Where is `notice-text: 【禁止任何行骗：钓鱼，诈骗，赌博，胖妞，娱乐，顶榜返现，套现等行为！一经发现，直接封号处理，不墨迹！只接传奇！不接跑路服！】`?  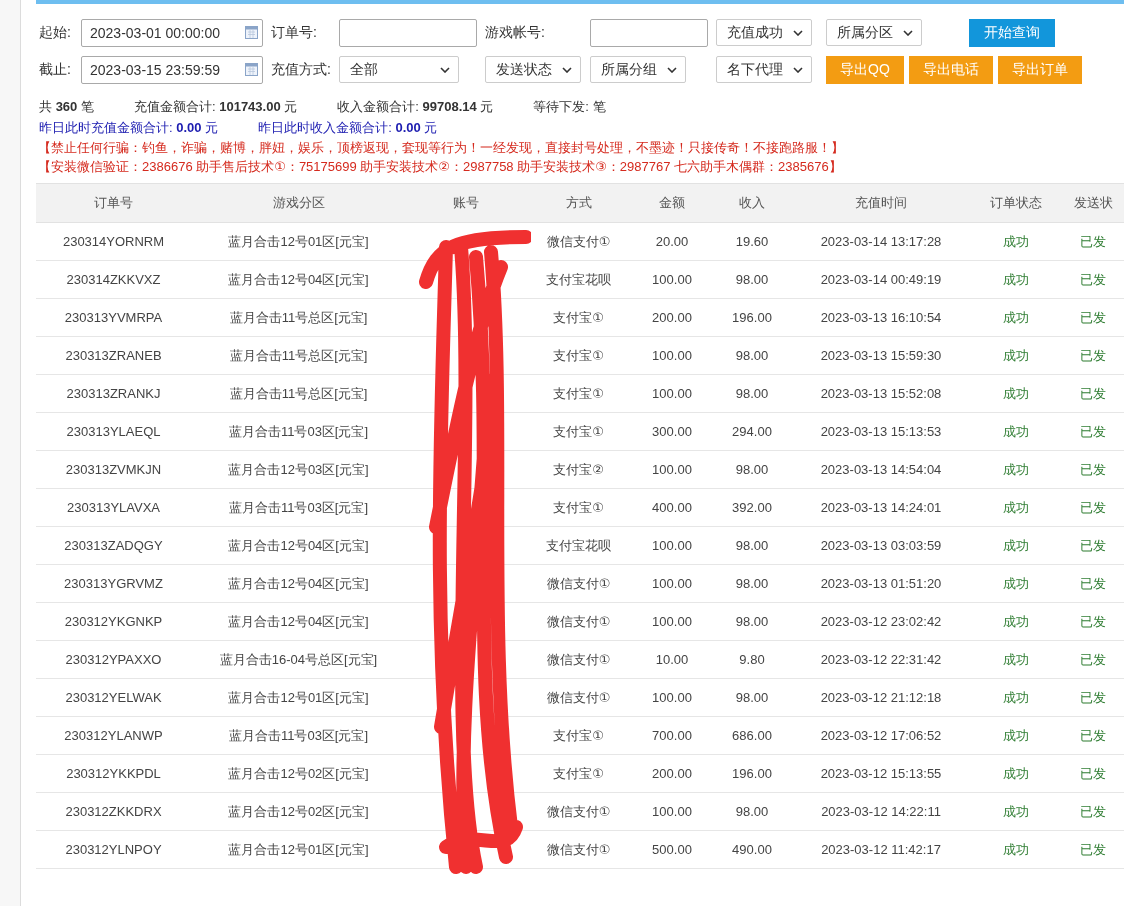
notice-text: 【禁止任何行骗：钓鱼，诈骗，赌博，胖妞，娱乐，顶榜返现，套现等行为！一经发现，直接封号处理，不墨迹！只接传奇！不接跑路服！】 is located at coordinates (441, 147).